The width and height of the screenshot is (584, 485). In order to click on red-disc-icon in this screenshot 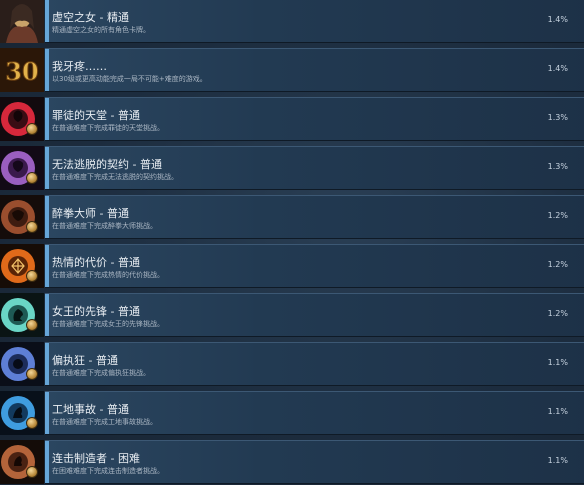, I will do `click(22, 119)`.